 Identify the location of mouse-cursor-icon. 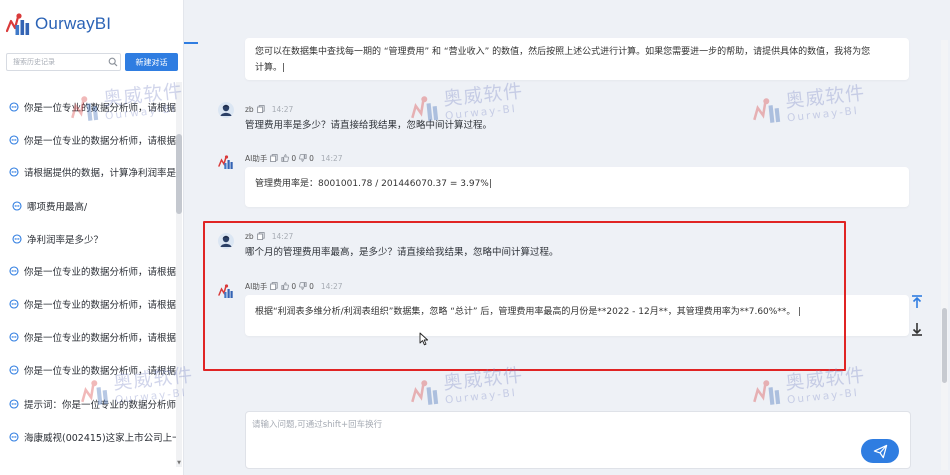
(424, 339).